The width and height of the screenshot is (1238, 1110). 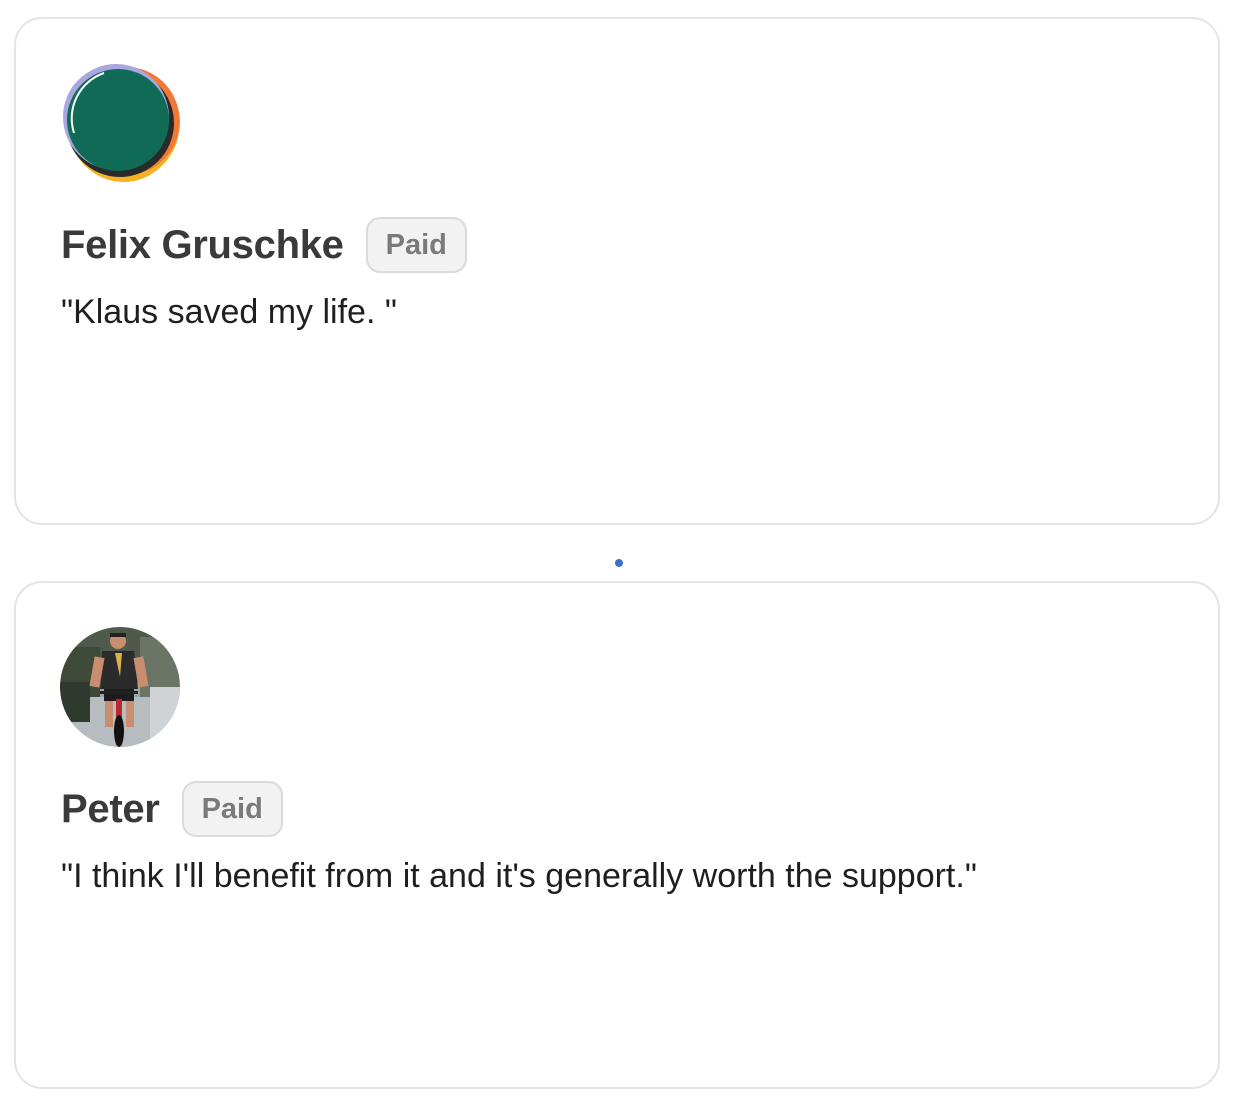 I want to click on cyclist-photo-avatar-icon, so click(x=120, y=687).